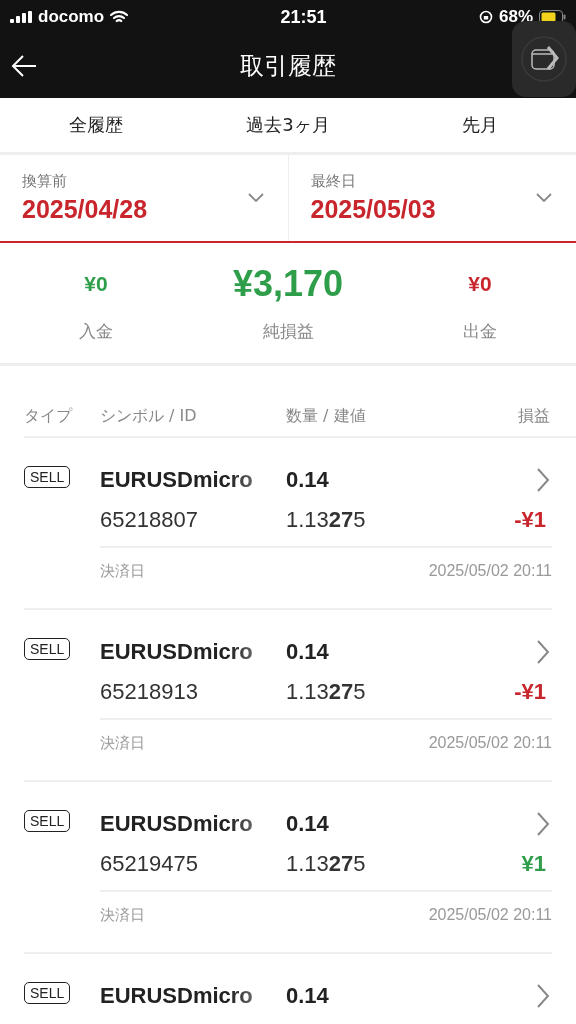 The height and width of the screenshot is (1024, 576). What do you see at coordinates (431, 198) in the screenshot?
I see `date-picker: 最終日 2025/05/03` at bounding box center [431, 198].